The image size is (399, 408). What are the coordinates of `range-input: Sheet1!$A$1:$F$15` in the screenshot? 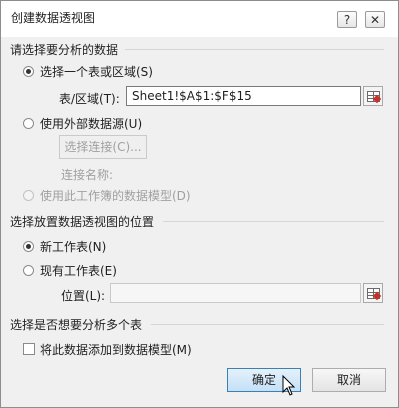 It's located at (243, 96).